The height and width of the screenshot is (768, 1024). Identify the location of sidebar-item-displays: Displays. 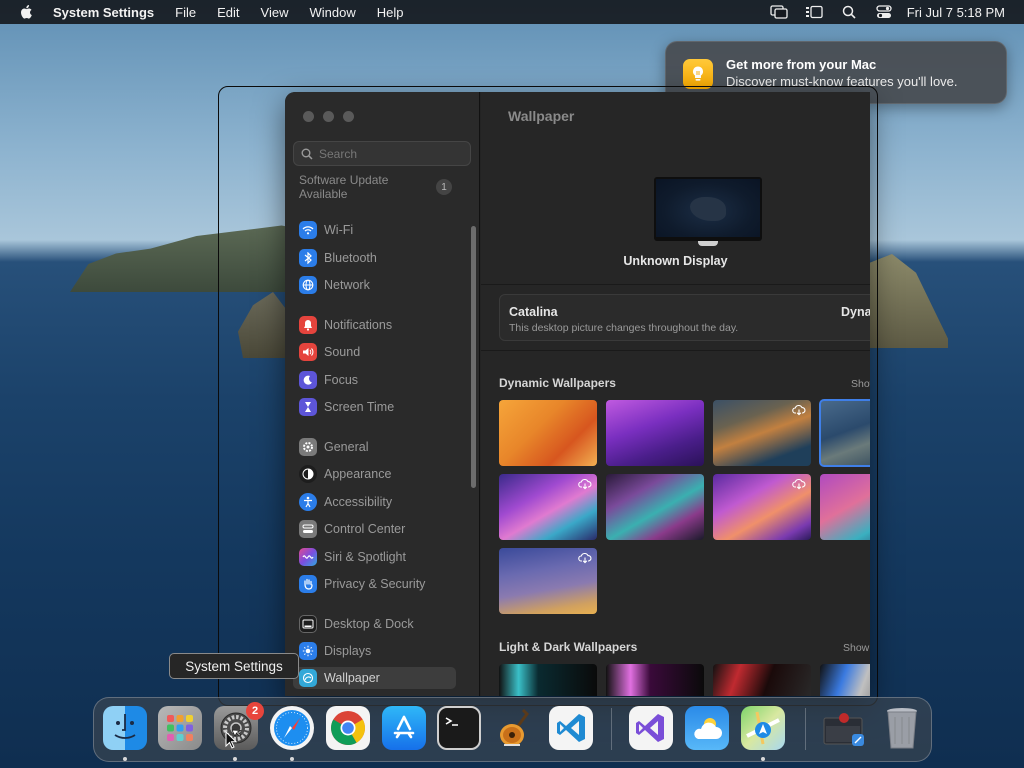
(335, 651).